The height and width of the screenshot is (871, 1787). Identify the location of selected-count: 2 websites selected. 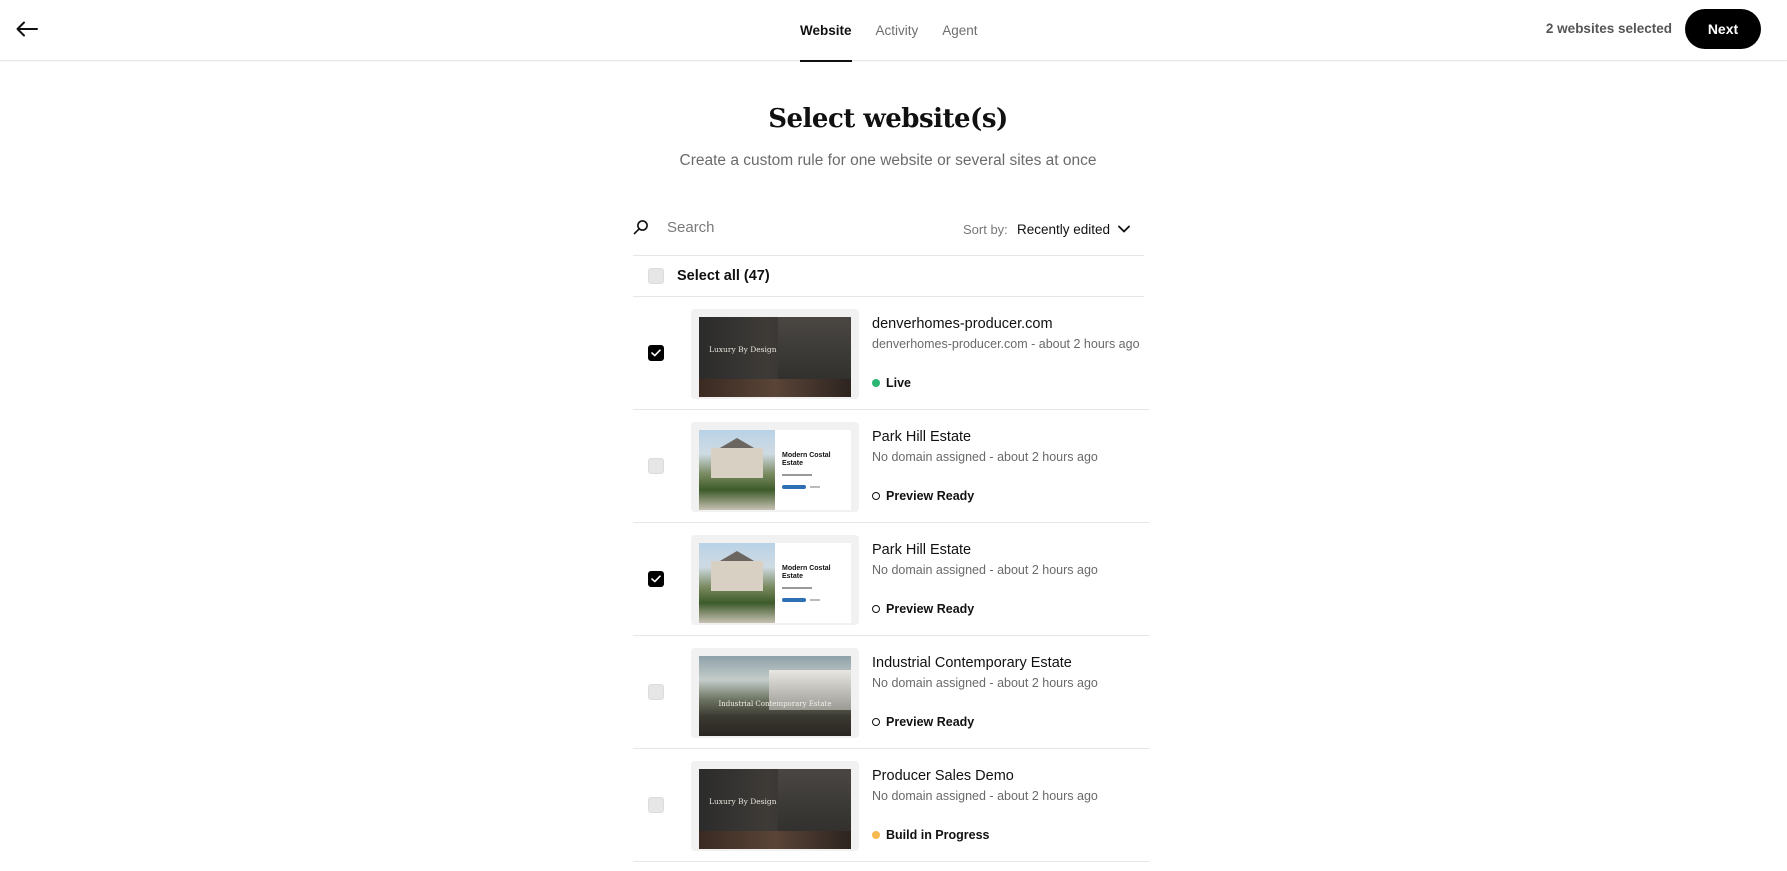
(1608, 28).